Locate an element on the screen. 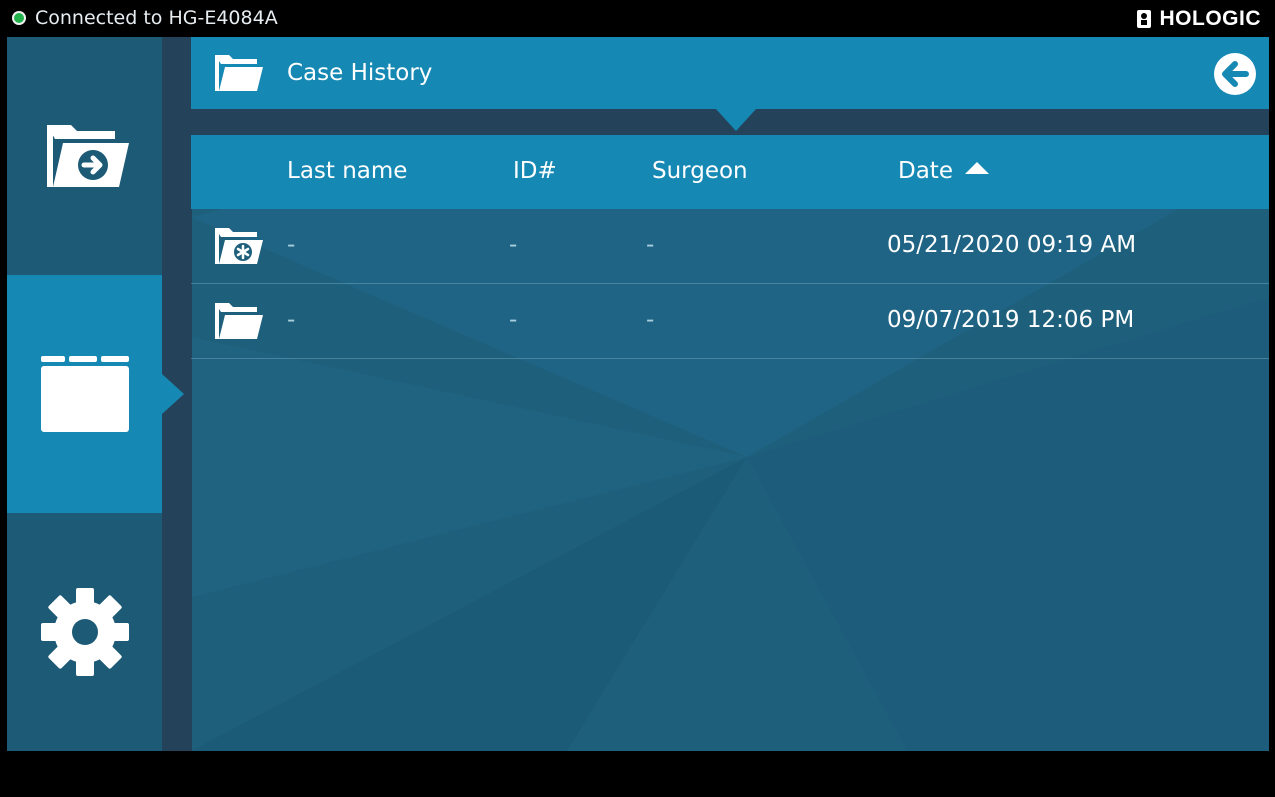  status-bar: Connected to HG-E4084A HOLOGIC is located at coordinates (637, 18).